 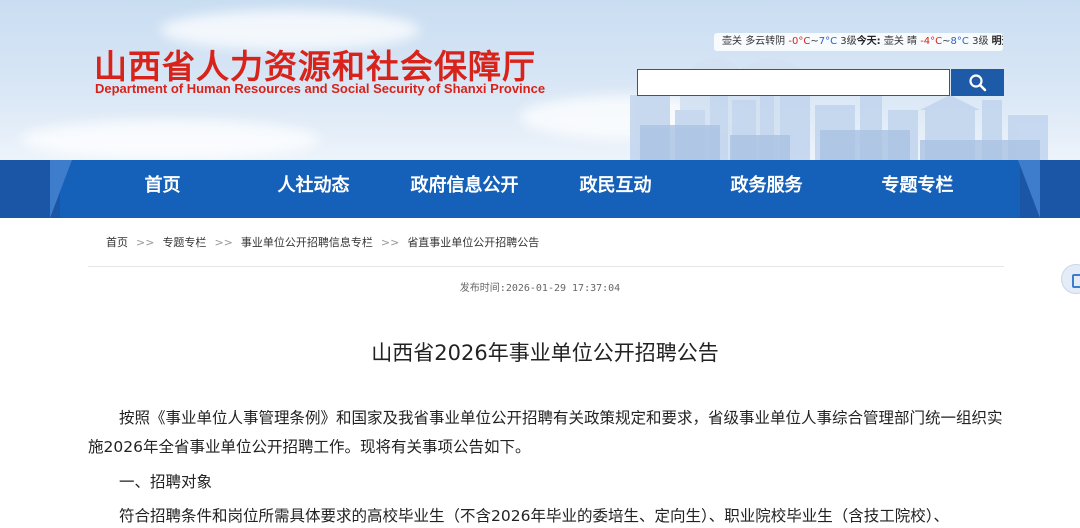 What do you see at coordinates (545, 353) in the screenshot?
I see `article-title: 山西省2026年事业单位公开招聘公告` at bounding box center [545, 353].